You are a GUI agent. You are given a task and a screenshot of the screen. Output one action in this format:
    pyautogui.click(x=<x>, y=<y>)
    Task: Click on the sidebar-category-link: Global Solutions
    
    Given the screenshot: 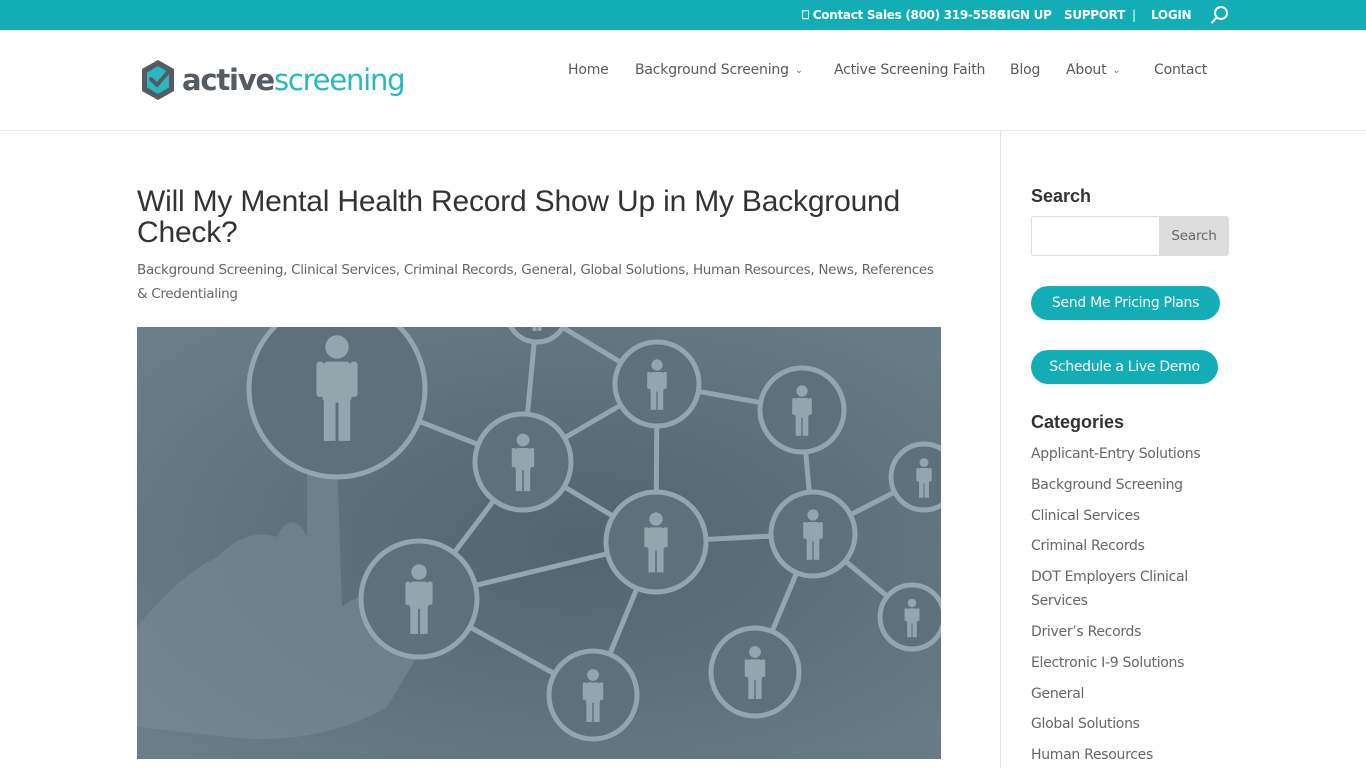 What is the action you would take?
    pyautogui.click(x=1128, y=724)
    